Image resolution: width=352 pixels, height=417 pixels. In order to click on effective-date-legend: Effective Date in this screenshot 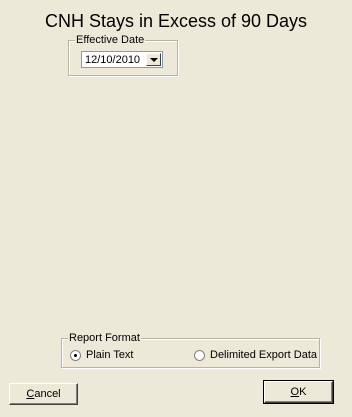, I will do `click(110, 40)`.